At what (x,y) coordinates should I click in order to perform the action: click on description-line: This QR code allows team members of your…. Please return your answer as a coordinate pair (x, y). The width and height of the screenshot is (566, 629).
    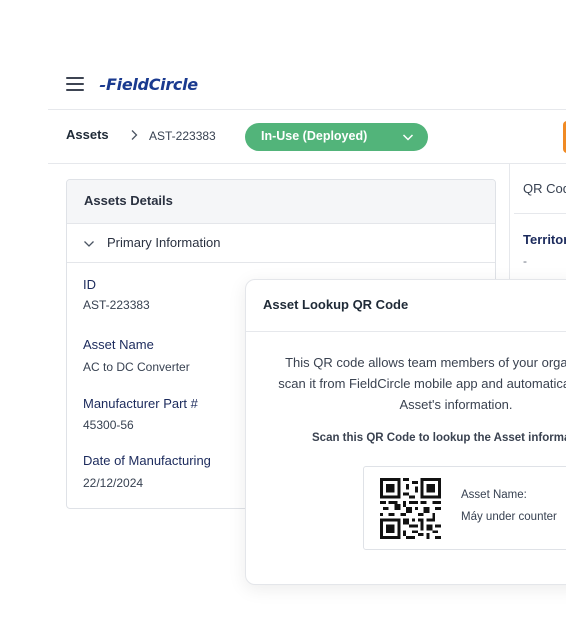
    Looking at the image, I should click on (425, 362).